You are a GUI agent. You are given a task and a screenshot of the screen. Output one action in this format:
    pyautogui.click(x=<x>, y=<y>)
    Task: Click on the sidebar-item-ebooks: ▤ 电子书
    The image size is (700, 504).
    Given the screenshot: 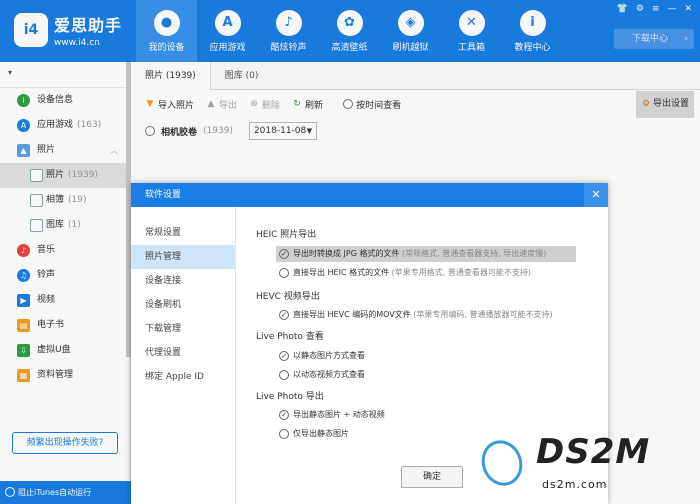 What is the action you would take?
    pyautogui.click(x=65, y=325)
    